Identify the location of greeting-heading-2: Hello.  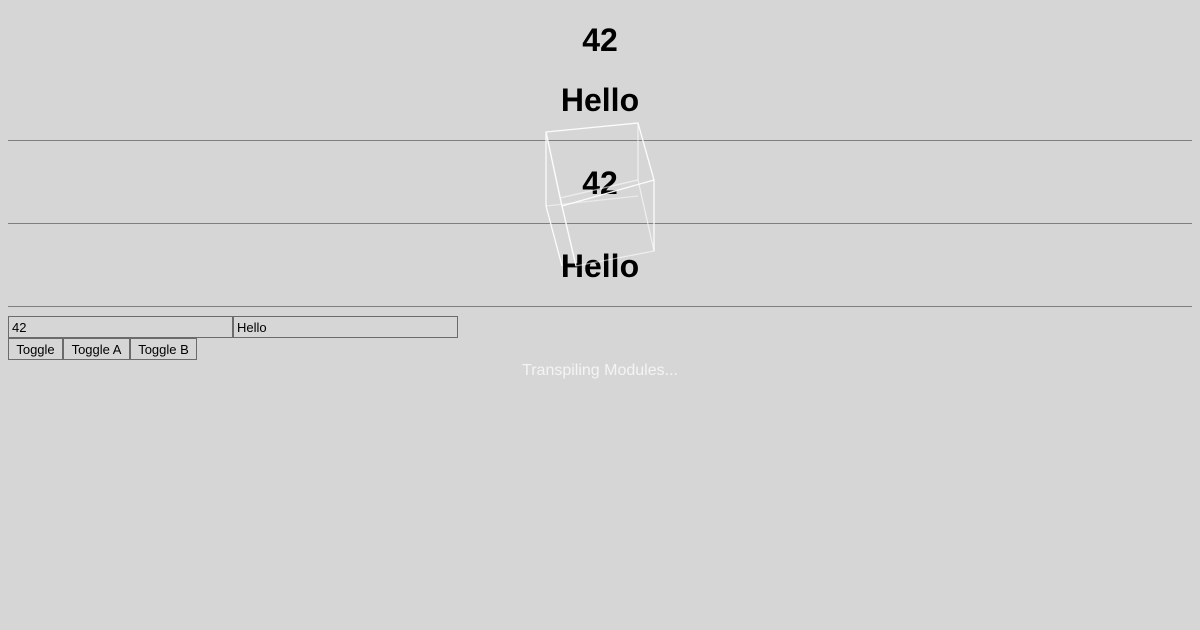
(600, 266).